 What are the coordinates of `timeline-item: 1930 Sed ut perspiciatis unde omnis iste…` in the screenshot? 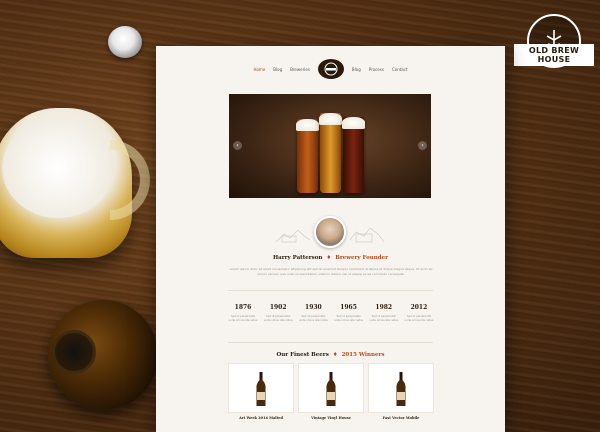 It's located at (313, 313).